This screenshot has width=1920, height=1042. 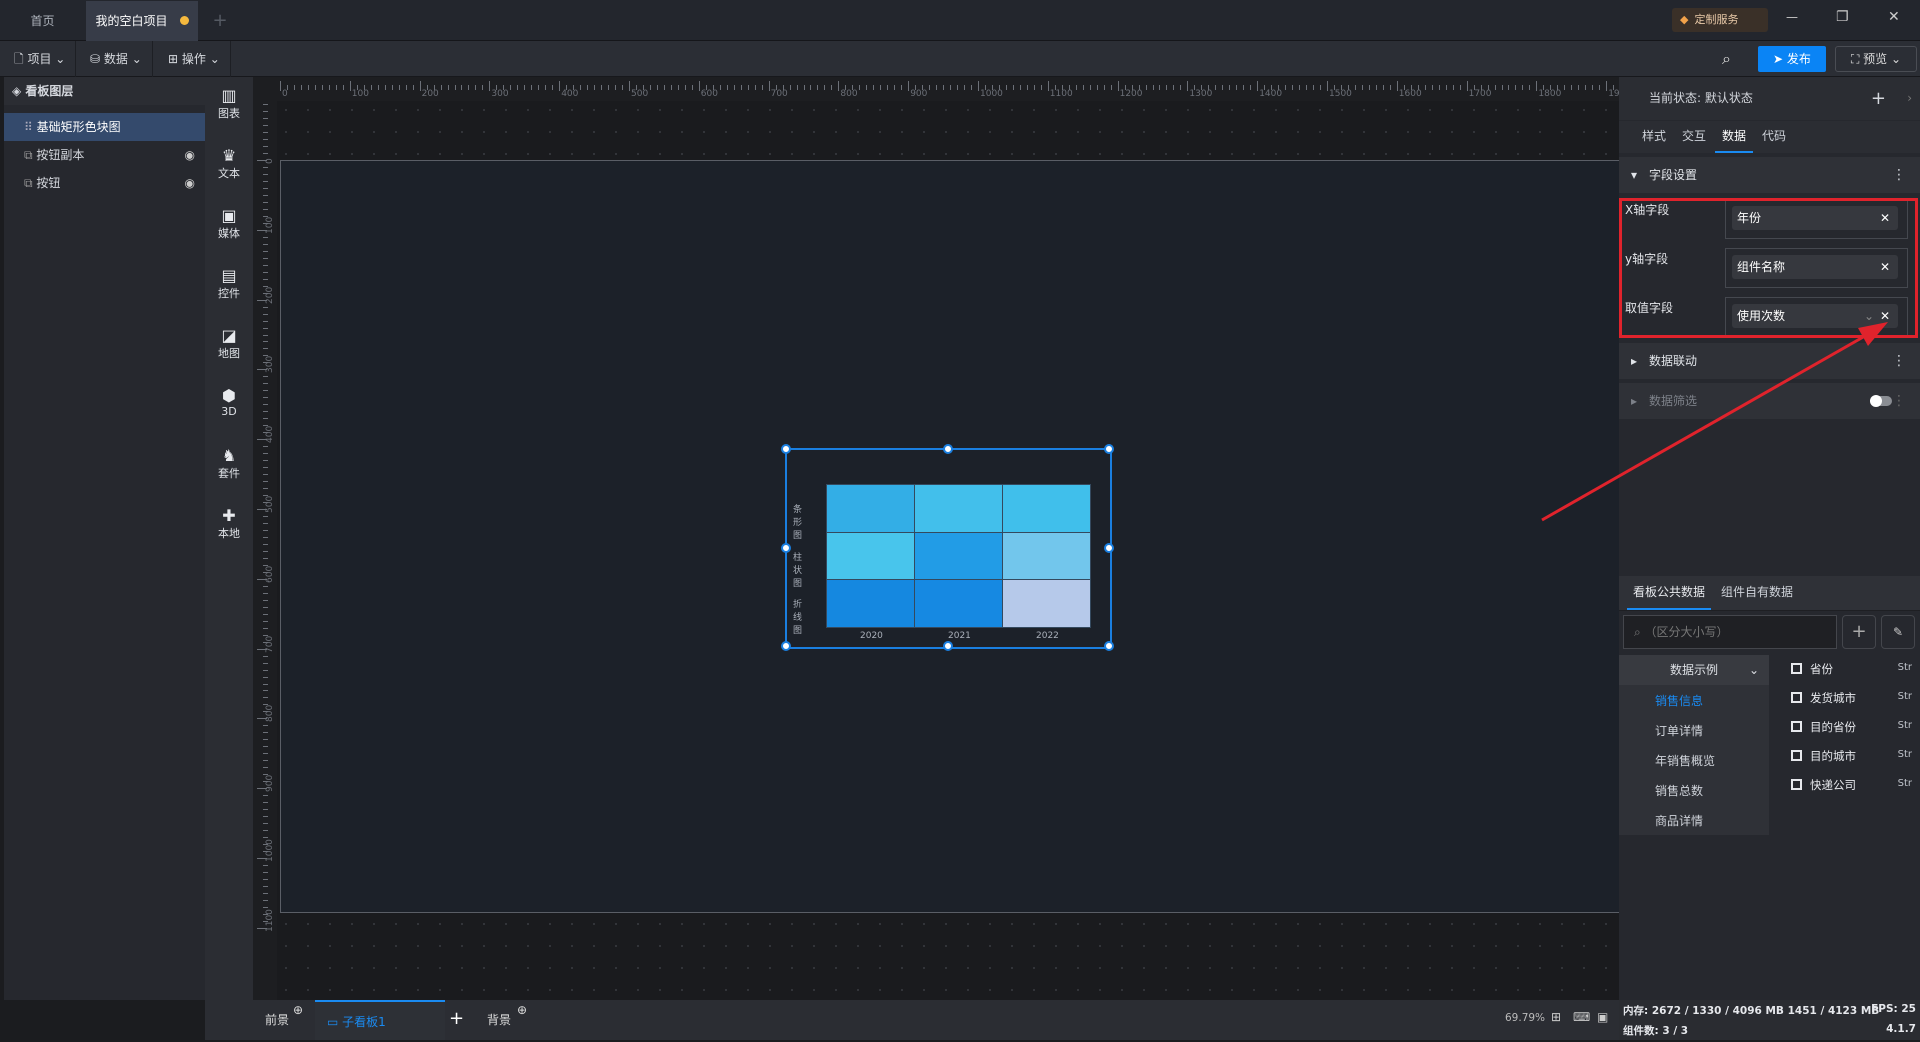 What do you see at coordinates (1859, 632) in the screenshot?
I see `add-dataset-button: +` at bounding box center [1859, 632].